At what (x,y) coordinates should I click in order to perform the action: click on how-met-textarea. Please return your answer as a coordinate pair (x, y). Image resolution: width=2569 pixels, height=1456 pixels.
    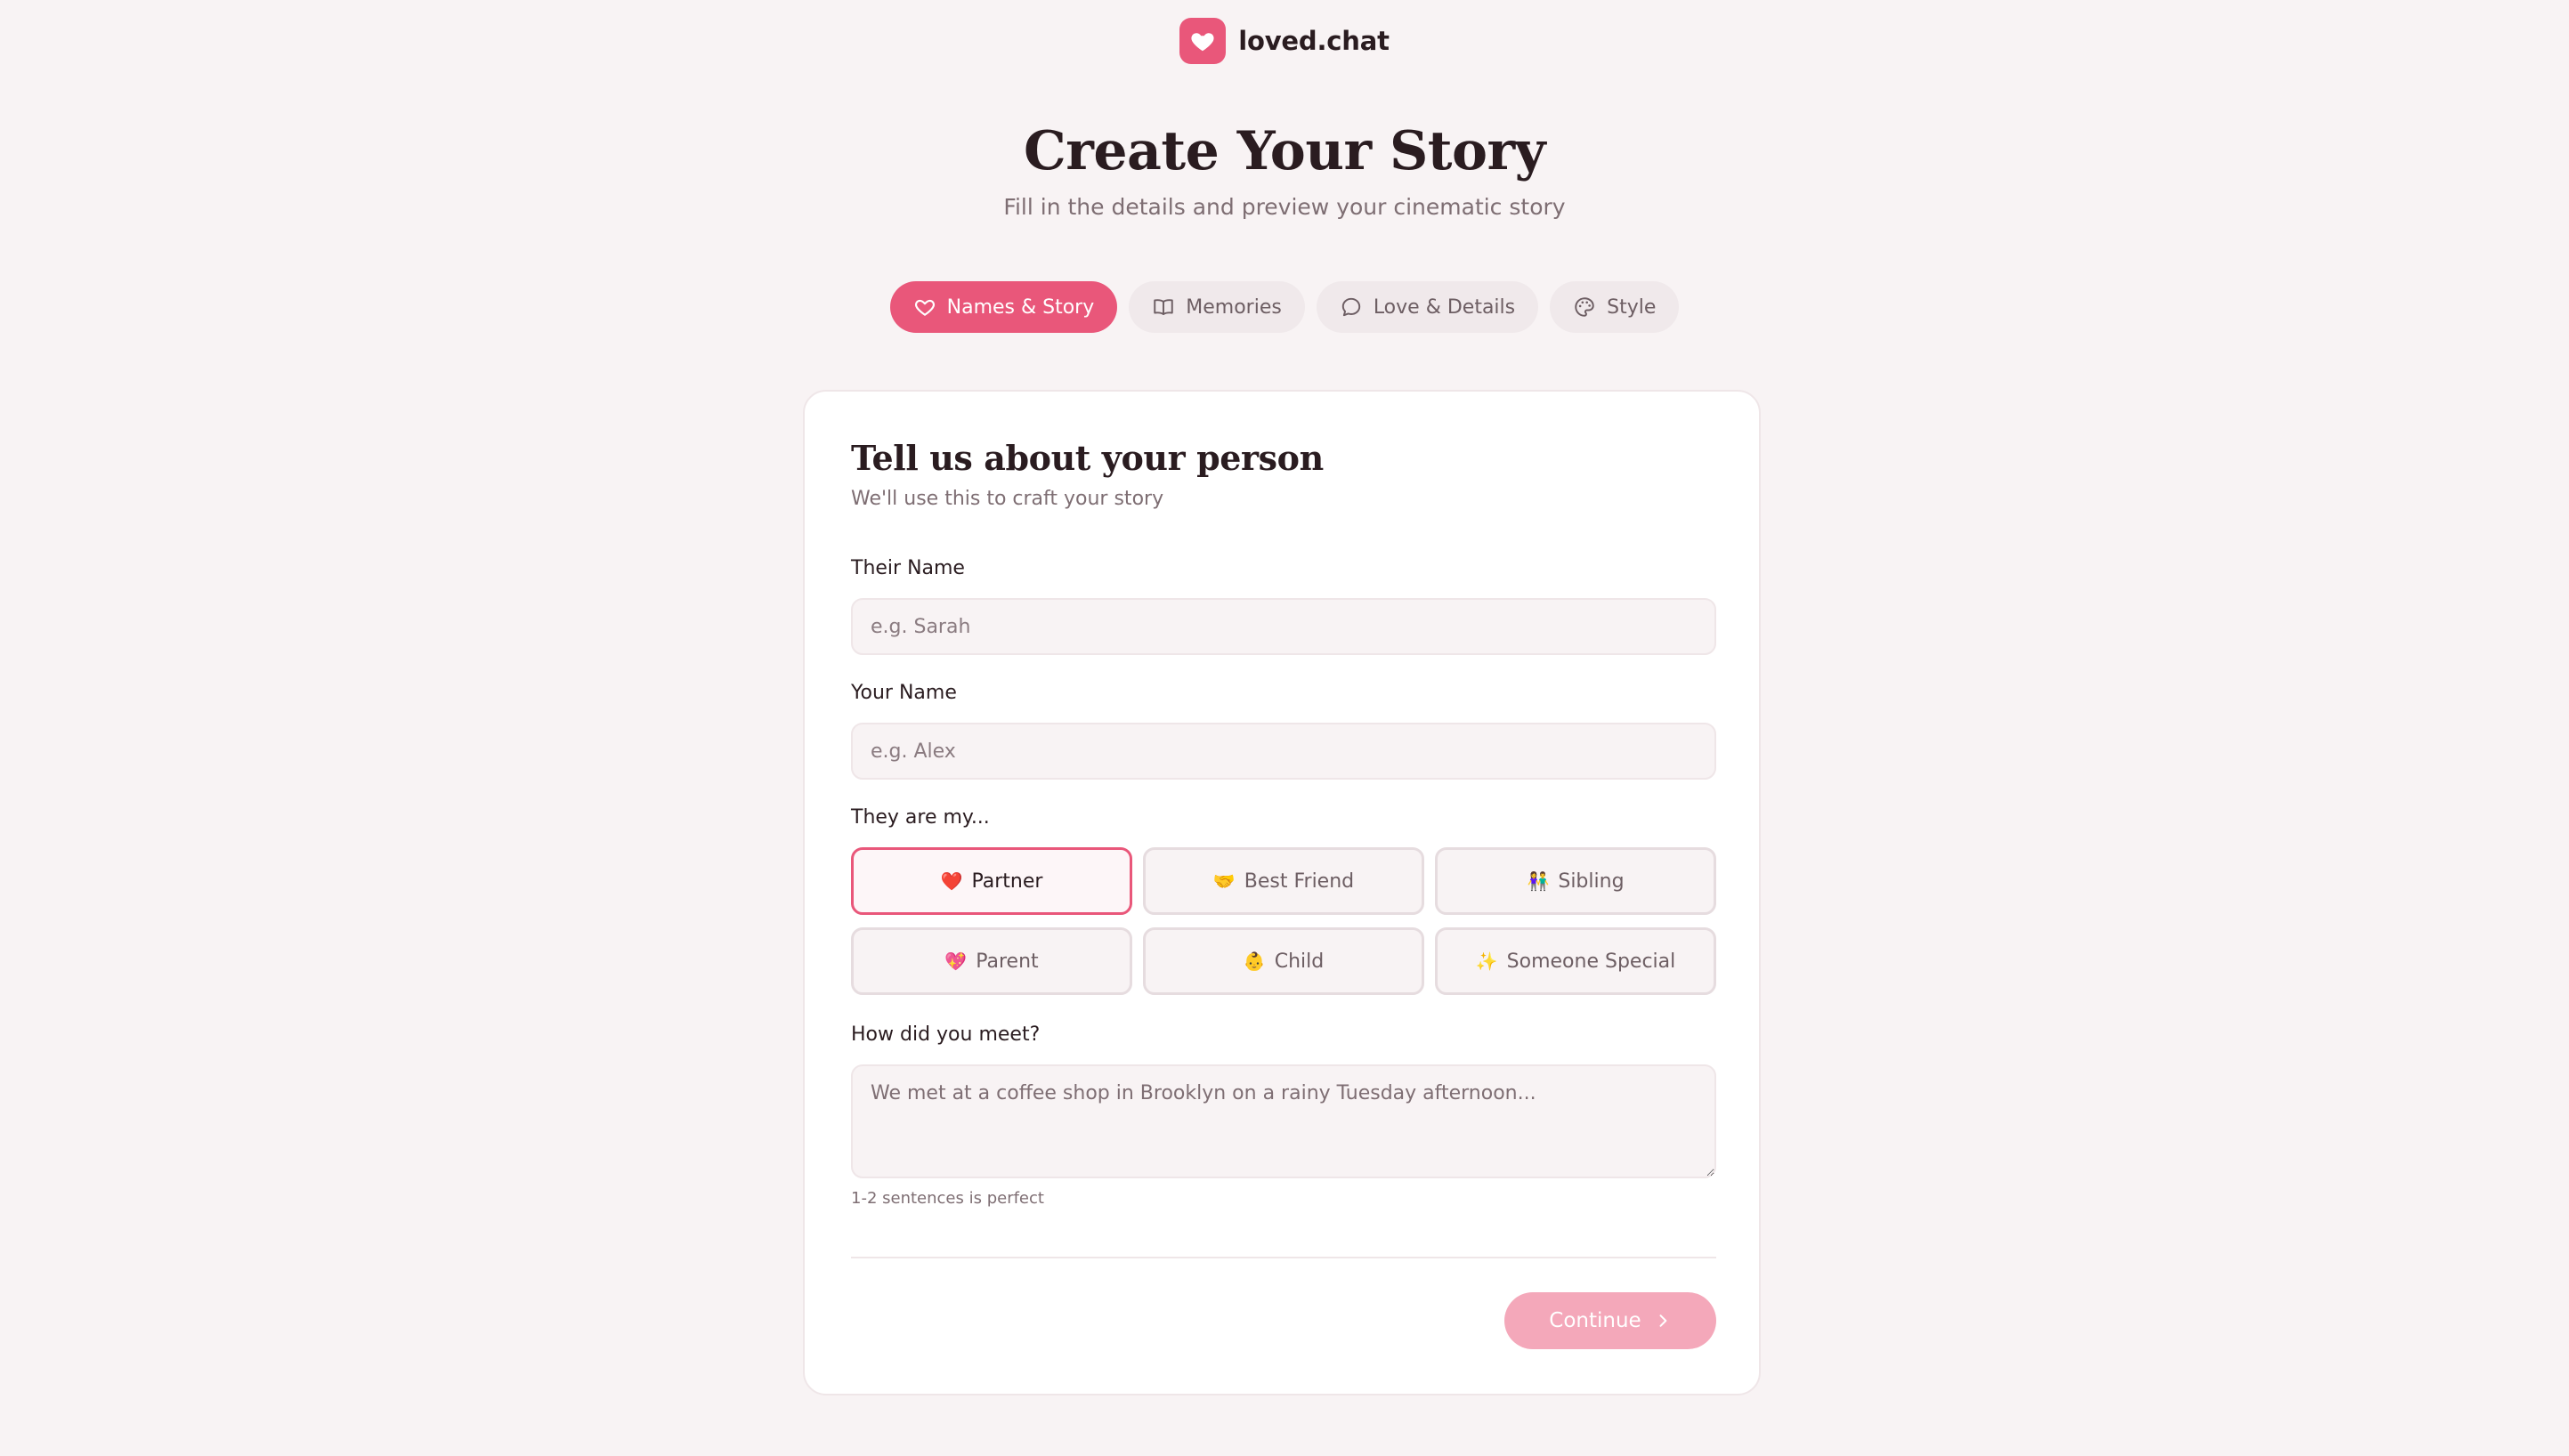
    Looking at the image, I should click on (1283, 1121).